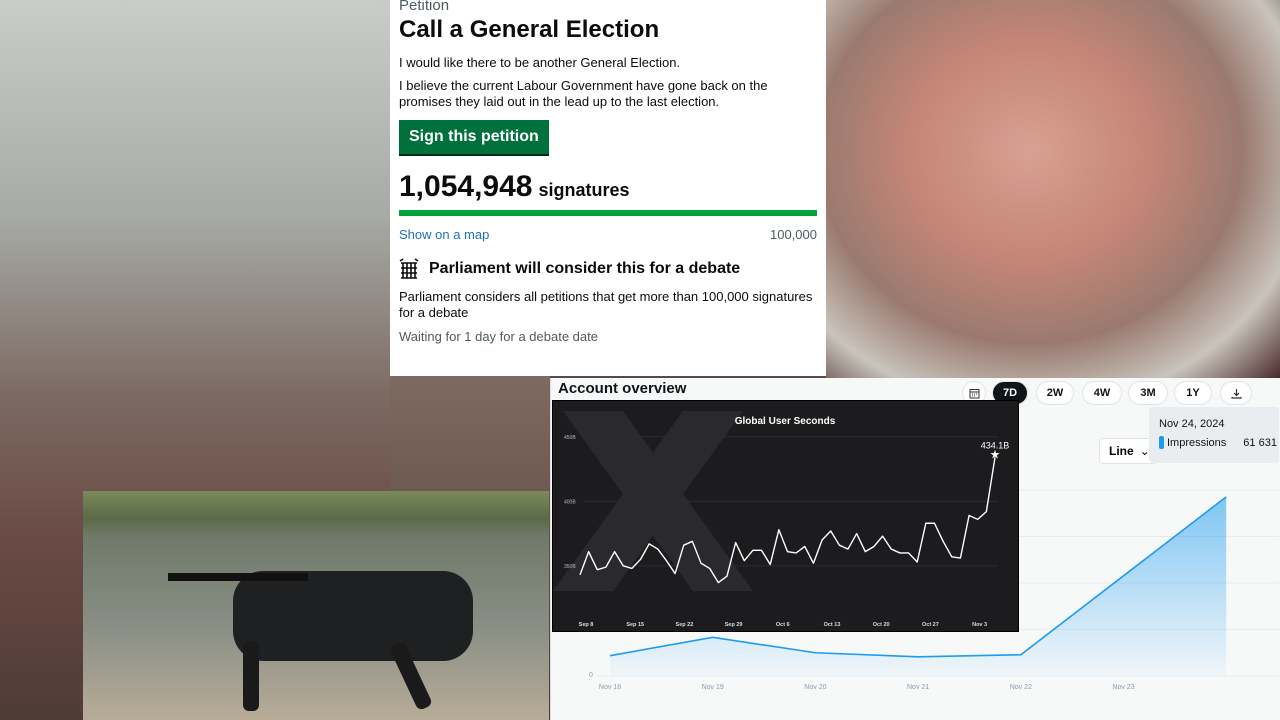  Describe the element at coordinates (251, 676) in the screenshot. I see `robot-leg` at that location.